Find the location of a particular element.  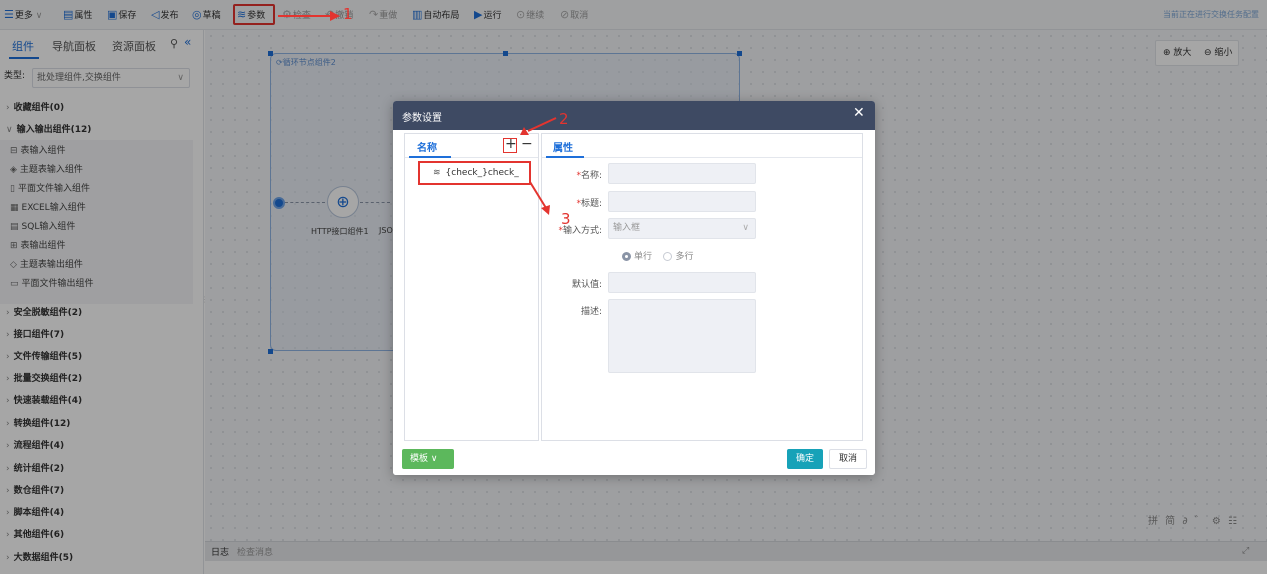

input-mode-select: 输入框 ∨ is located at coordinates (682, 228).